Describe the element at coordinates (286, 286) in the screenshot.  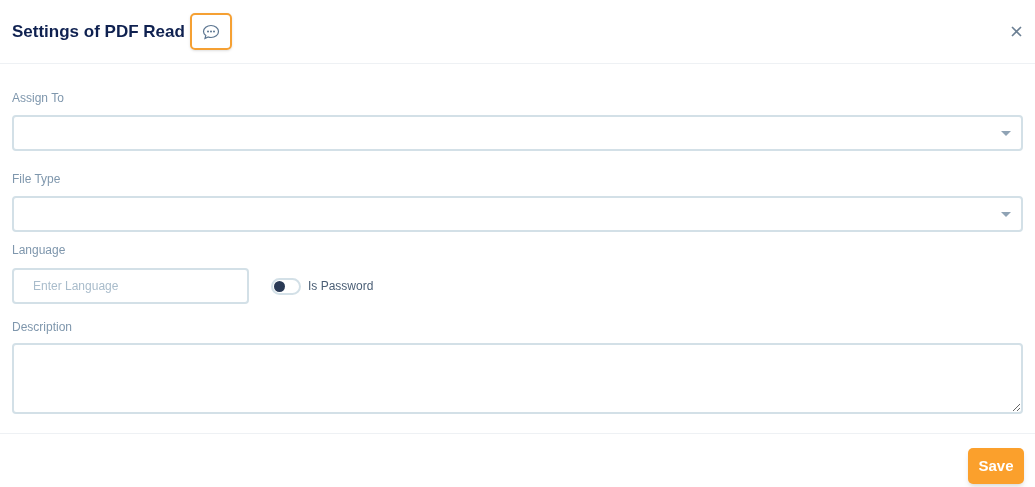
I see `password-toggle` at that location.